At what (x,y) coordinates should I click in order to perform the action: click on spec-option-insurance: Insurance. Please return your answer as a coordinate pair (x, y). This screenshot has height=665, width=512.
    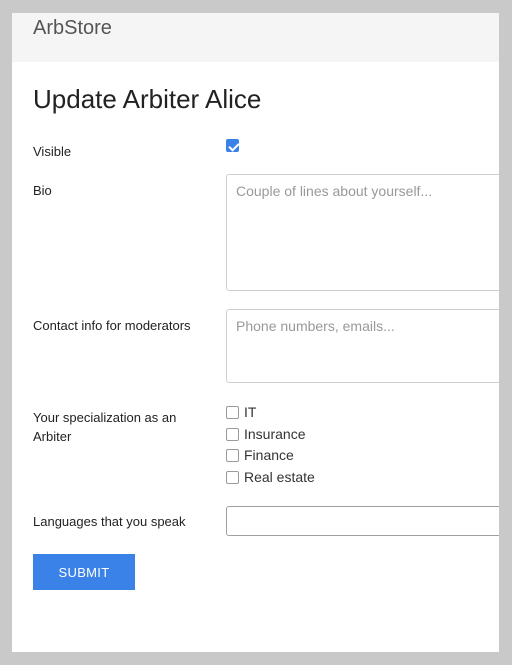
    Looking at the image, I should click on (265, 434).